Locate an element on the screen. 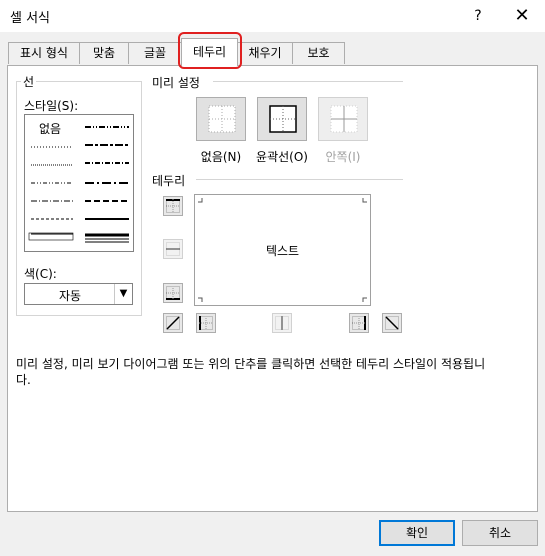 The width and height of the screenshot is (545, 556). border-inside-vertical-button is located at coordinates (282, 323).